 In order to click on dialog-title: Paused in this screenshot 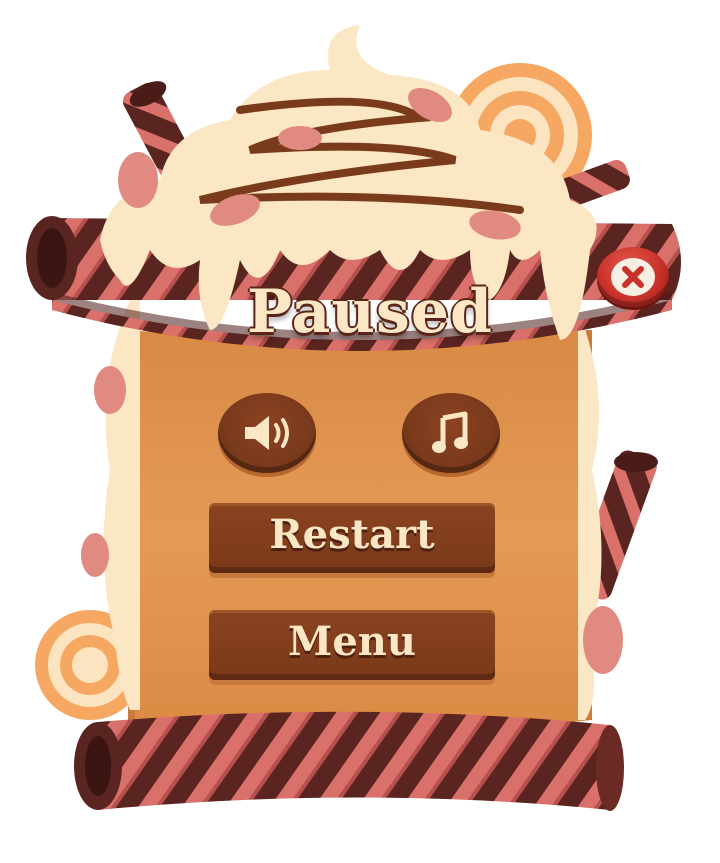, I will do `click(370, 312)`.